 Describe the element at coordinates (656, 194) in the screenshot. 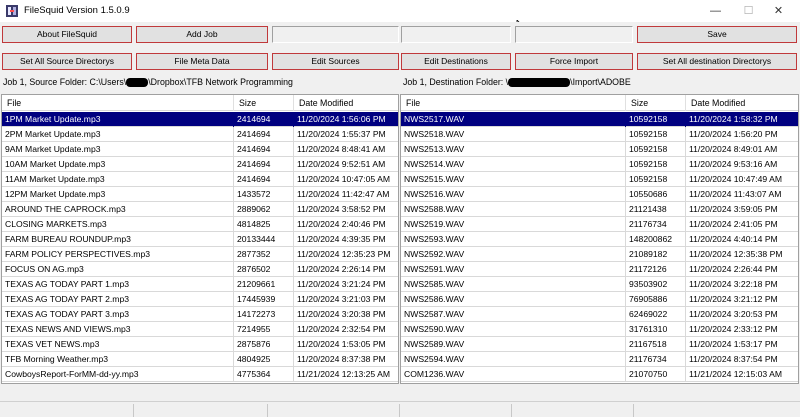

I see `cell-size: 10550686` at that location.